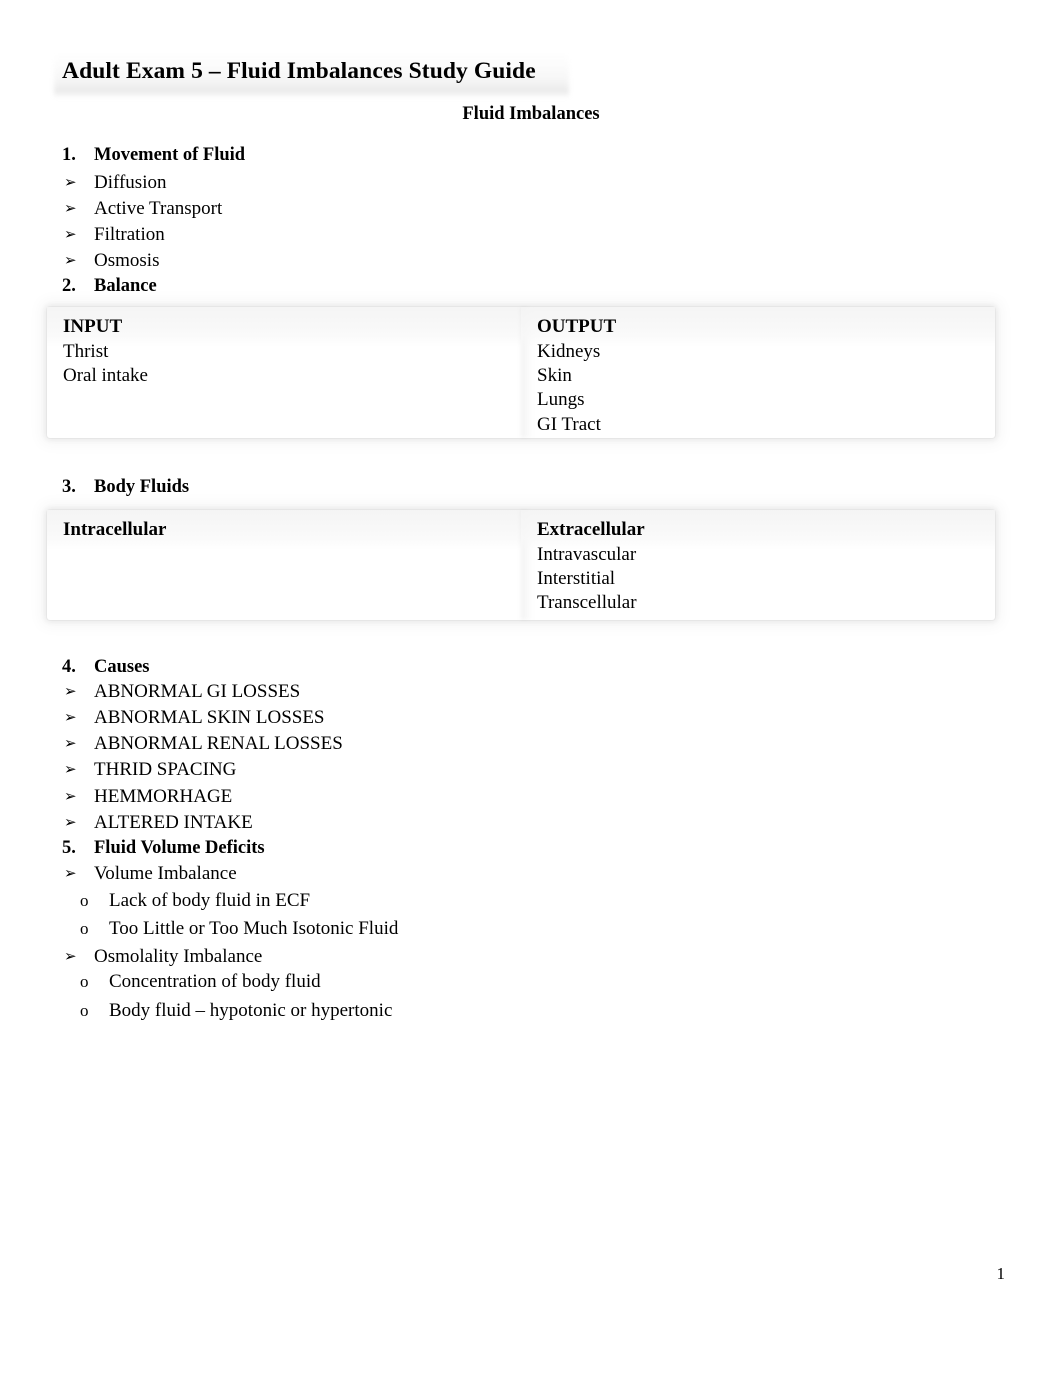 The width and height of the screenshot is (1062, 1377). Describe the element at coordinates (122, 667) in the screenshot. I see `section-label: Causes` at that location.